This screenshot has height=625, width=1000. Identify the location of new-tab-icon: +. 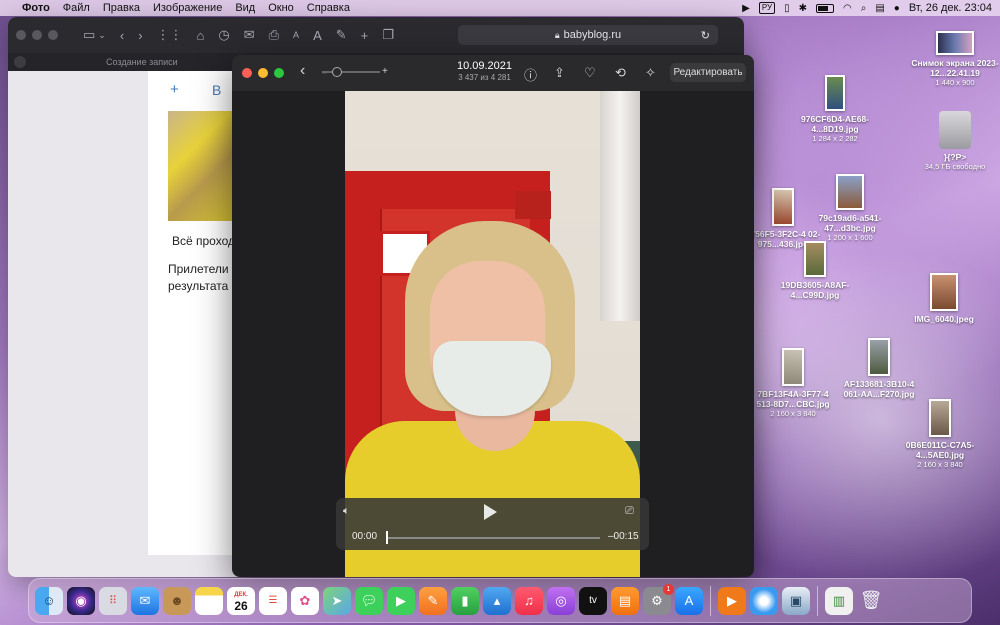
(365, 35).